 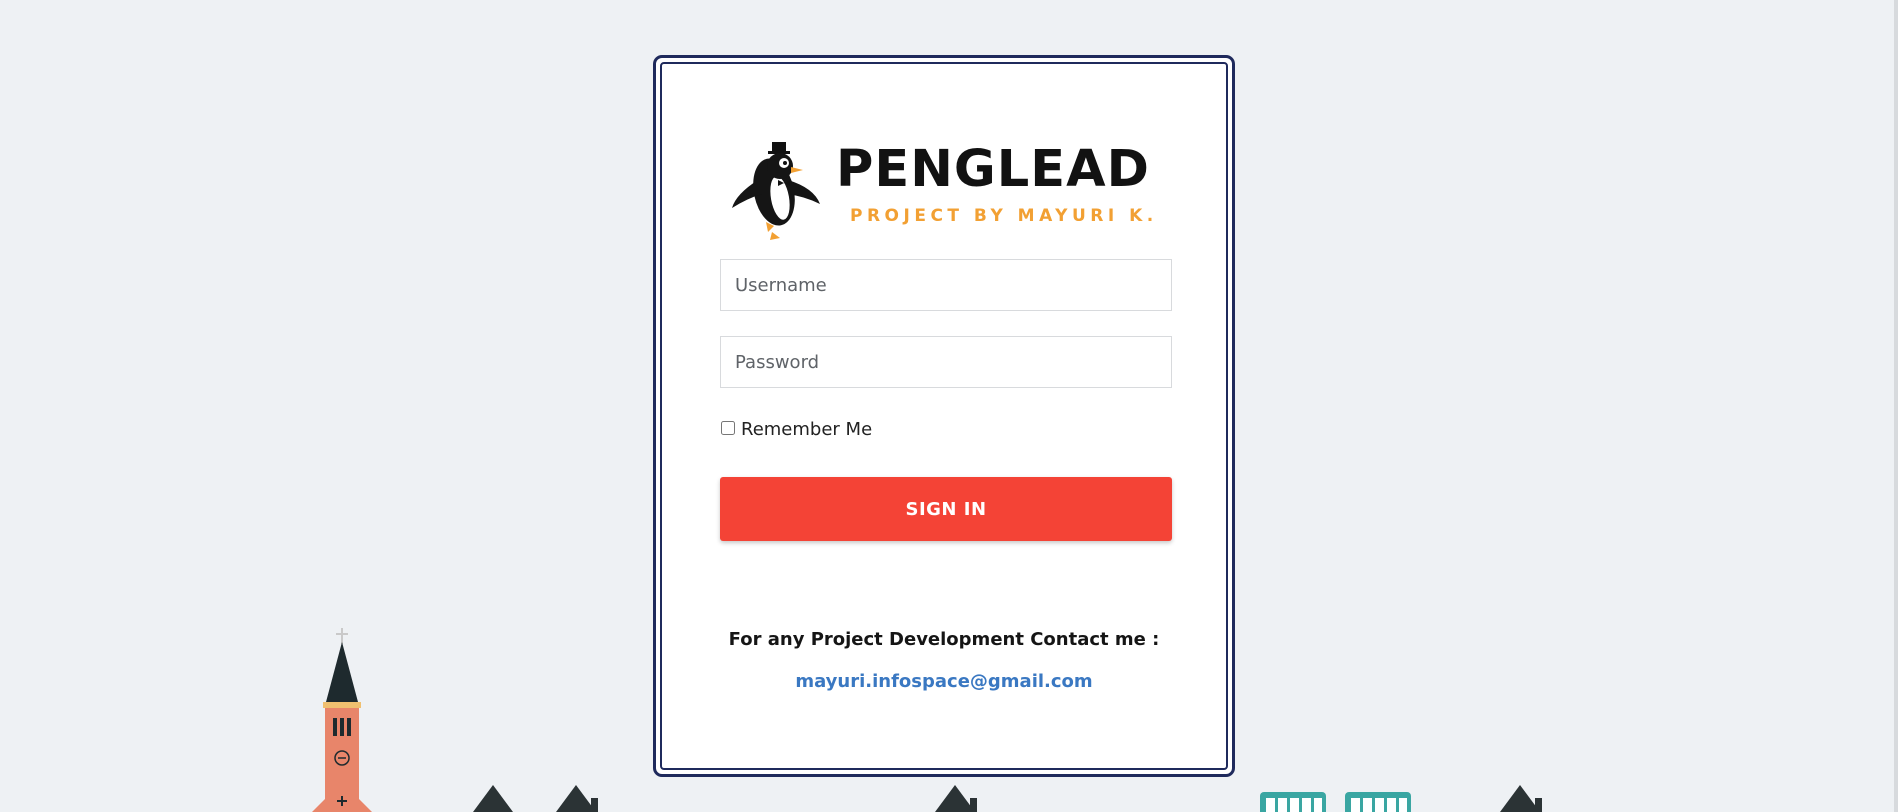 I want to click on church-tower-icon, so click(x=342, y=720).